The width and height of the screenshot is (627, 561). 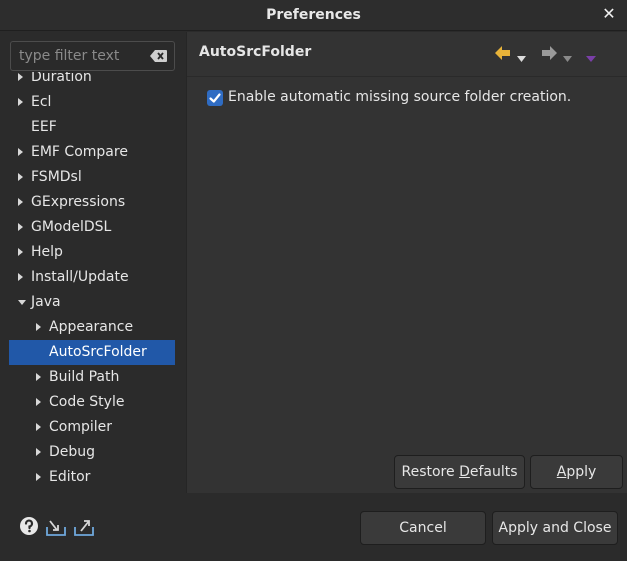 What do you see at coordinates (92, 177) in the screenshot?
I see `tree-item: FSMDsl` at bounding box center [92, 177].